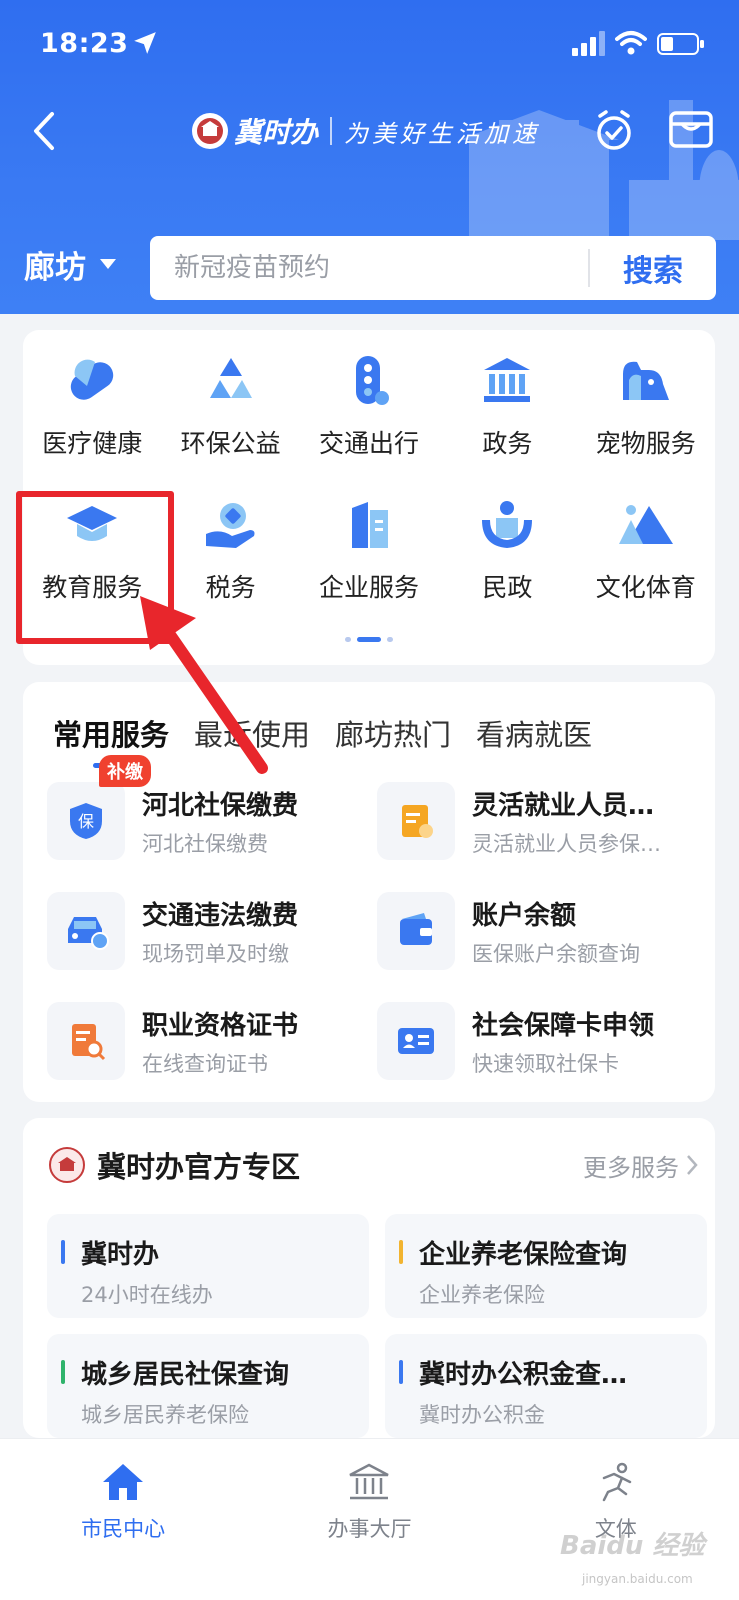 The image size is (739, 1600). Describe the element at coordinates (368, 587) in the screenshot. I see `service-label: 企业服务` at that location.